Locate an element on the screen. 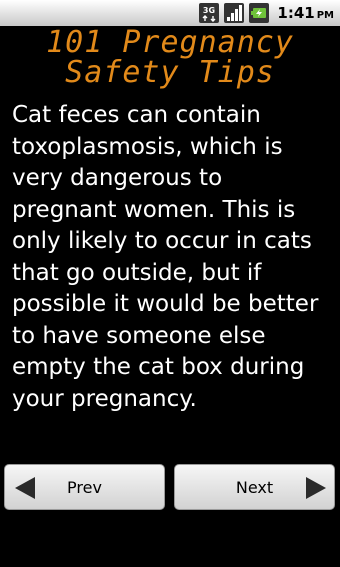 This screenshot has width=340, height=567. svg-text: 3G is located at coordinates (209, 10).